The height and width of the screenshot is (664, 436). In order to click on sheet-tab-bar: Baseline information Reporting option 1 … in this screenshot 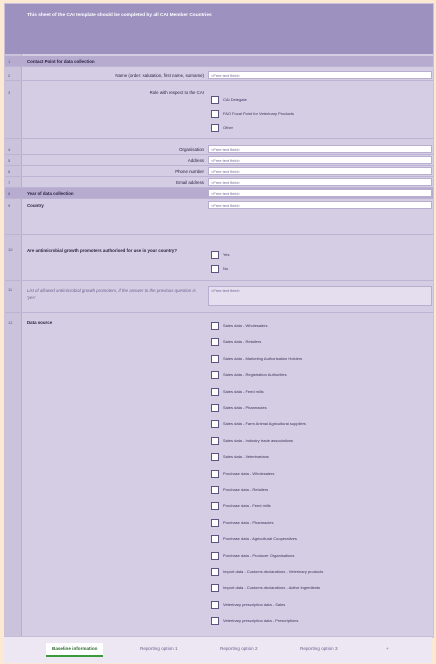, I will do `click(218, 649)`.